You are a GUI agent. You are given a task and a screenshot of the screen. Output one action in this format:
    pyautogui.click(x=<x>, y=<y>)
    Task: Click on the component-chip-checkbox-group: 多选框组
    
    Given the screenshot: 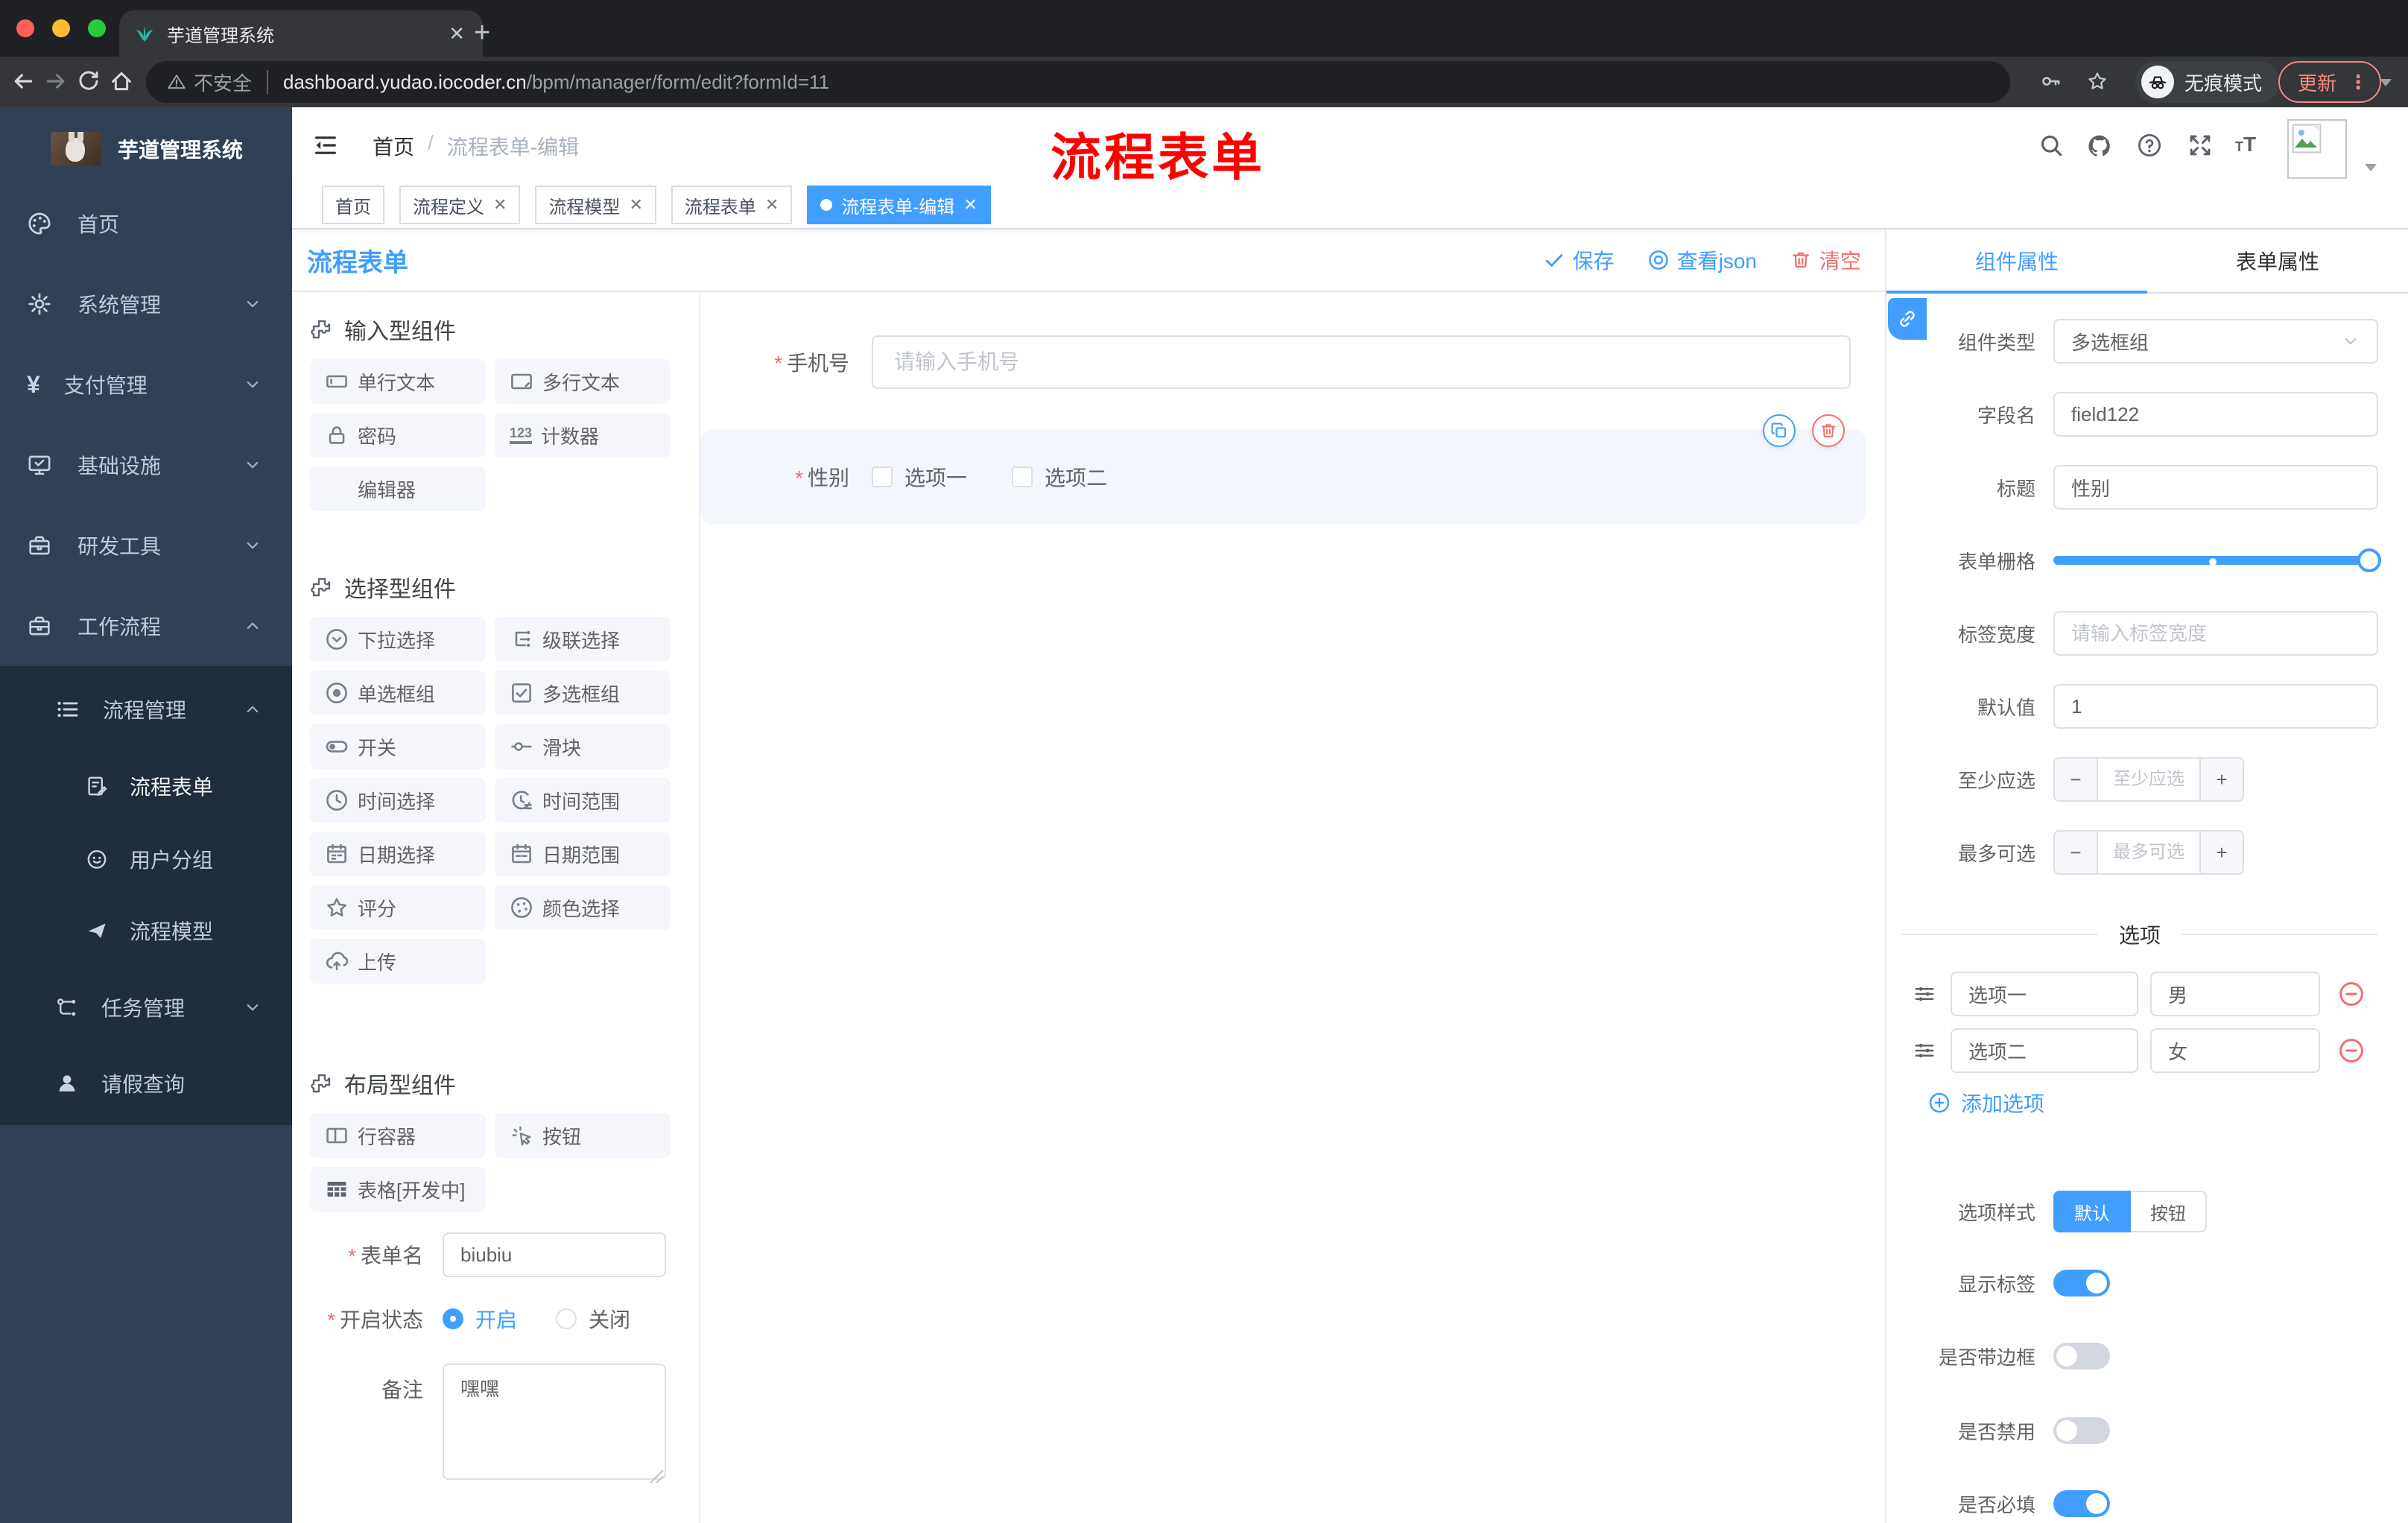 What is the action you would take?
    pyautogui.click(x=583, y=693)
    